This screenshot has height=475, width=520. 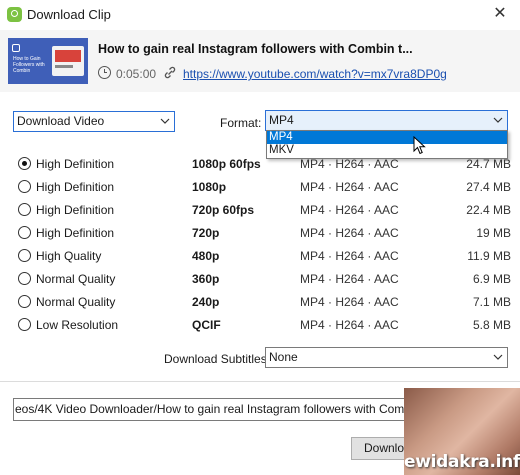 I want to click on mouse-cursor-icon, so click(x=419, y=145).